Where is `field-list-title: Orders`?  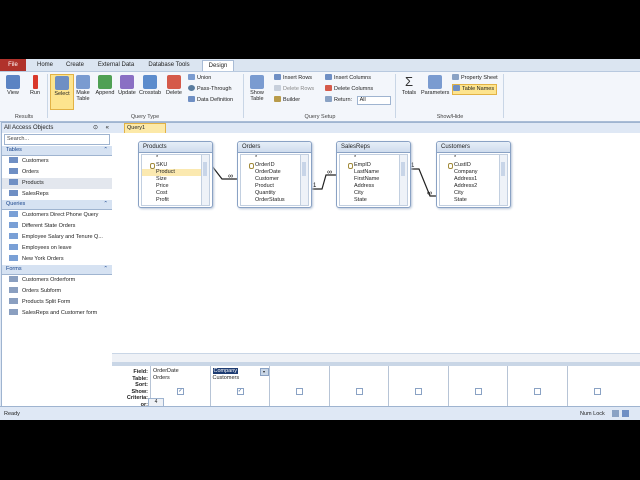
field-list-title: Orders is located at coordinates (274, 147).